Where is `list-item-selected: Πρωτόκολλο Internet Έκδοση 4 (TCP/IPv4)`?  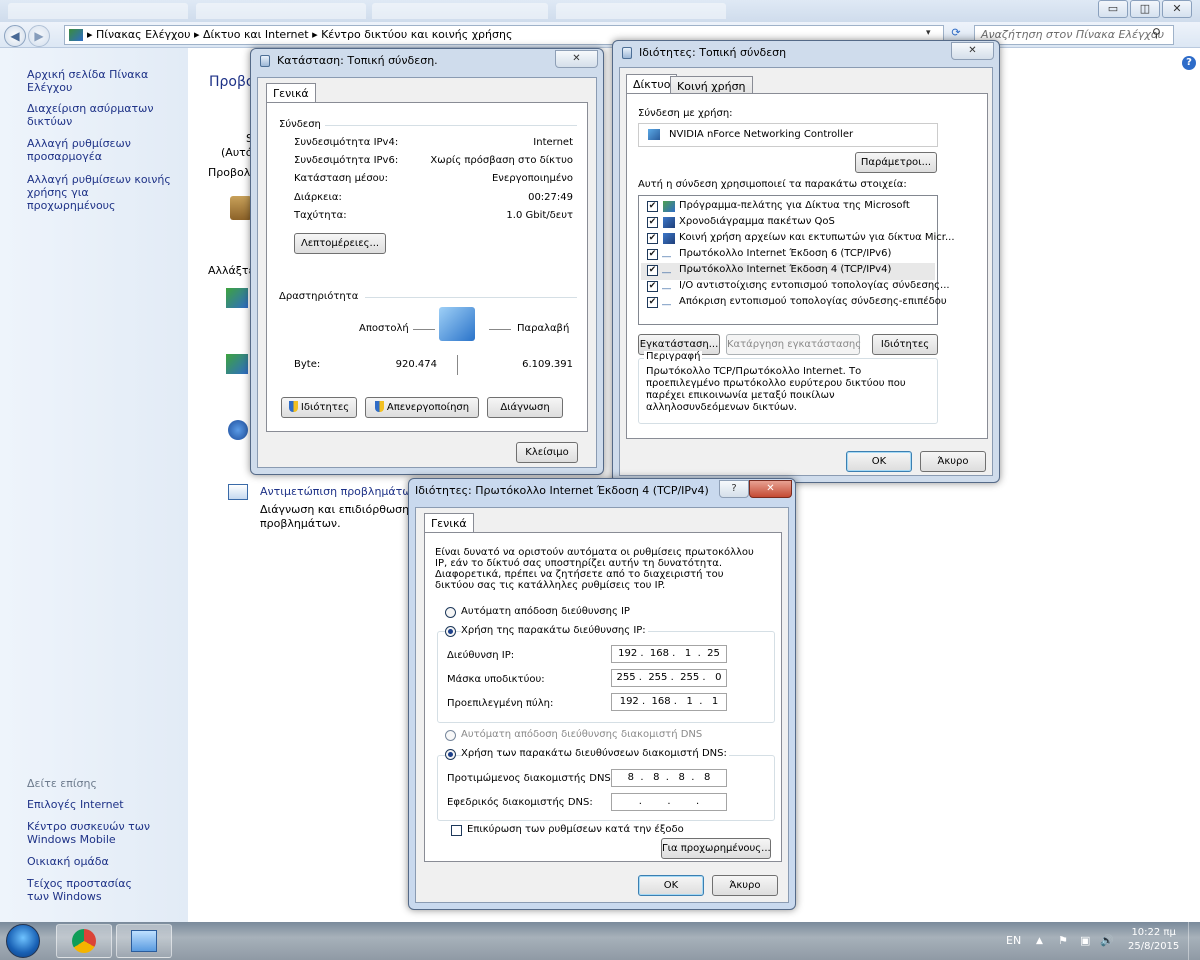
list-item-selected: Πρωτόκολλο Internet Έκδοση 4 (TCP/IPv4) is located at coordinates (785, 269).